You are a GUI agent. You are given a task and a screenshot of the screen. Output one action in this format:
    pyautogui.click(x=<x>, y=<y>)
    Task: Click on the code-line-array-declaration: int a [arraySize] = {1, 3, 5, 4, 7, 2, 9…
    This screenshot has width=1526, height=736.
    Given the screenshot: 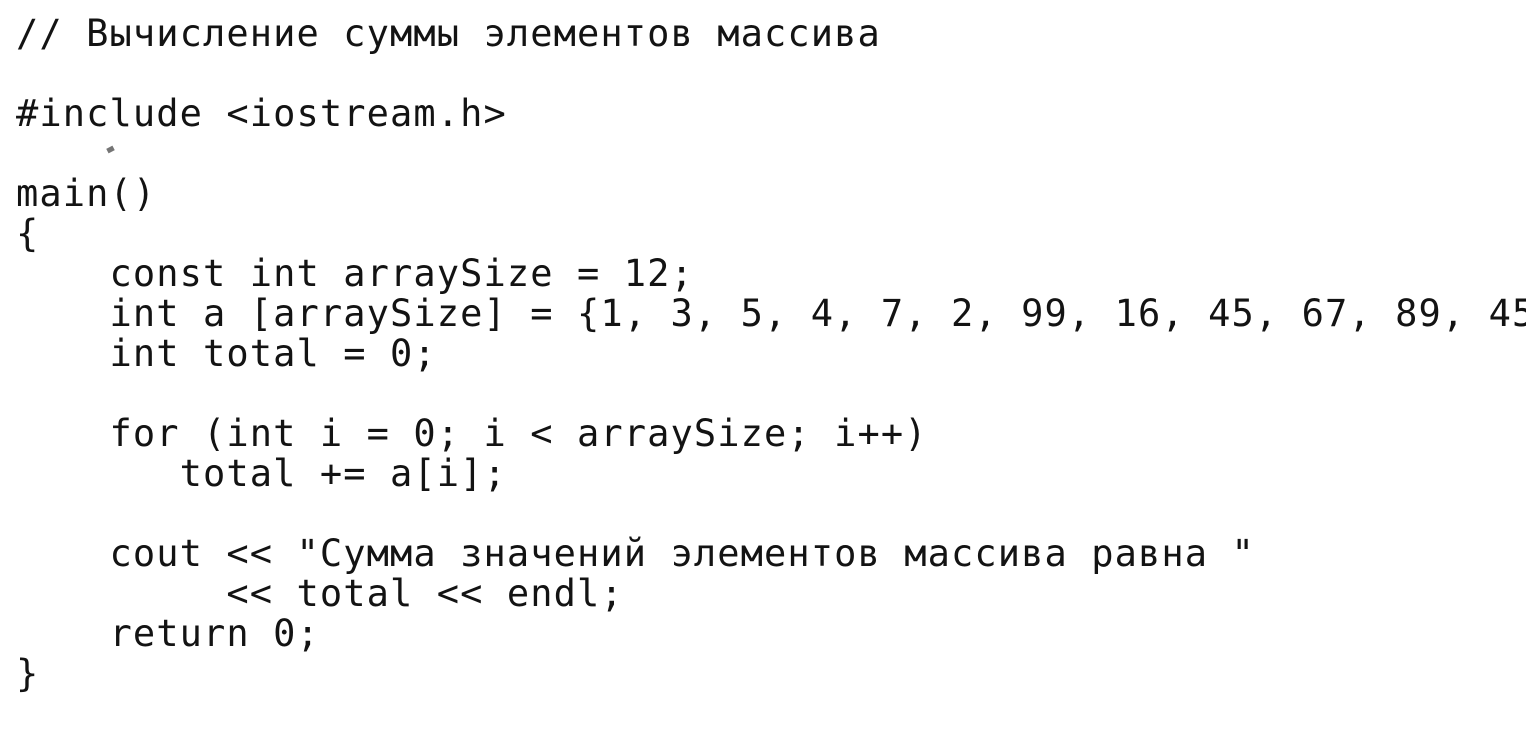 What is the action you would take?
    pyautogui.click(x=771, y=313)
    